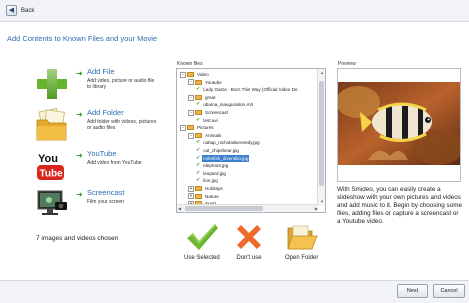 Image resolution: width=469 pixels, height=303 pixels. Describe the element at coordinates (52, 205) in the screenshot. I see `screencast-icon` at that location.